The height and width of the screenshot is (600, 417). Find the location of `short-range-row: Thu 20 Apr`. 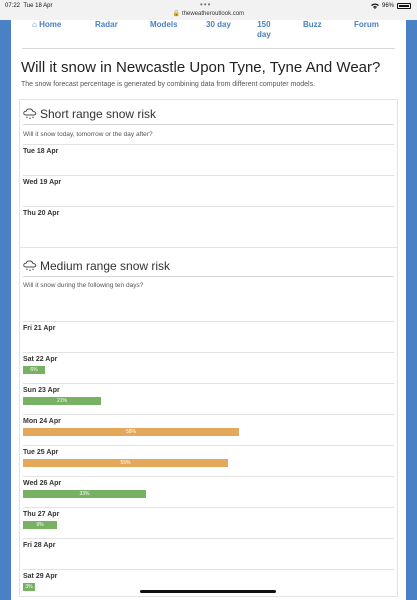

short-range-row: Thu 20 Apr is located at coordinates (208, 221).